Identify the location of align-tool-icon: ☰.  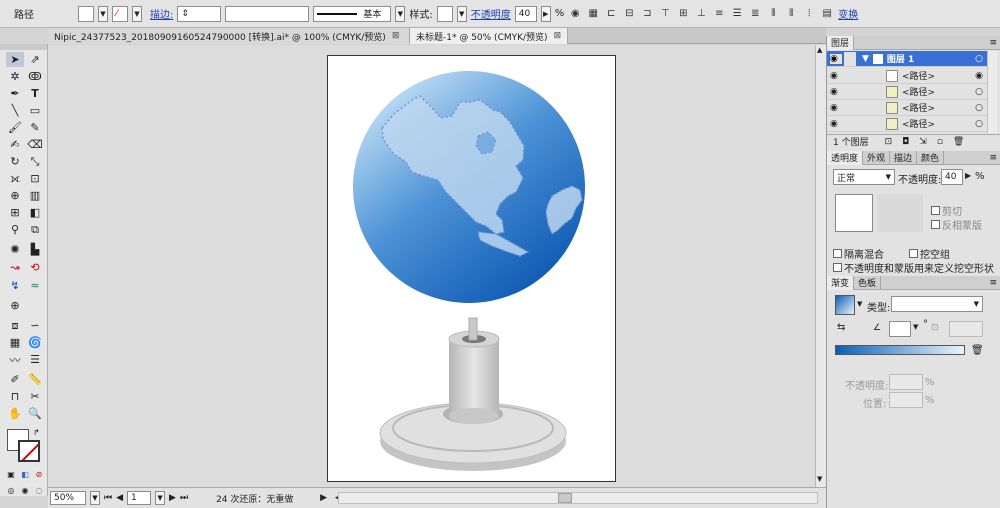
(35, 359).